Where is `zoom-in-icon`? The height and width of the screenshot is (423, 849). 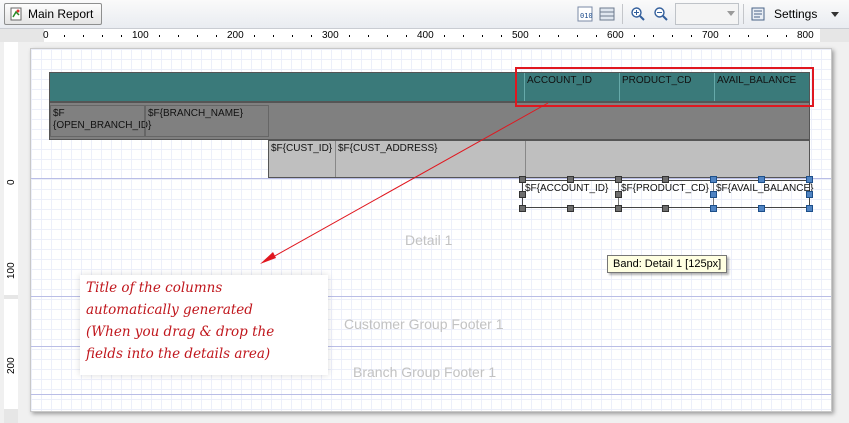 zoom-in-icon is located at coordinates (638, 14).